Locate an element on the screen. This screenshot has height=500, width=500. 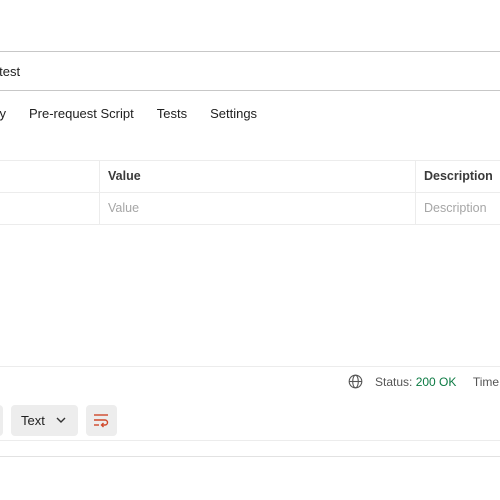
value-input: Value is located at coordinates (258, 208).